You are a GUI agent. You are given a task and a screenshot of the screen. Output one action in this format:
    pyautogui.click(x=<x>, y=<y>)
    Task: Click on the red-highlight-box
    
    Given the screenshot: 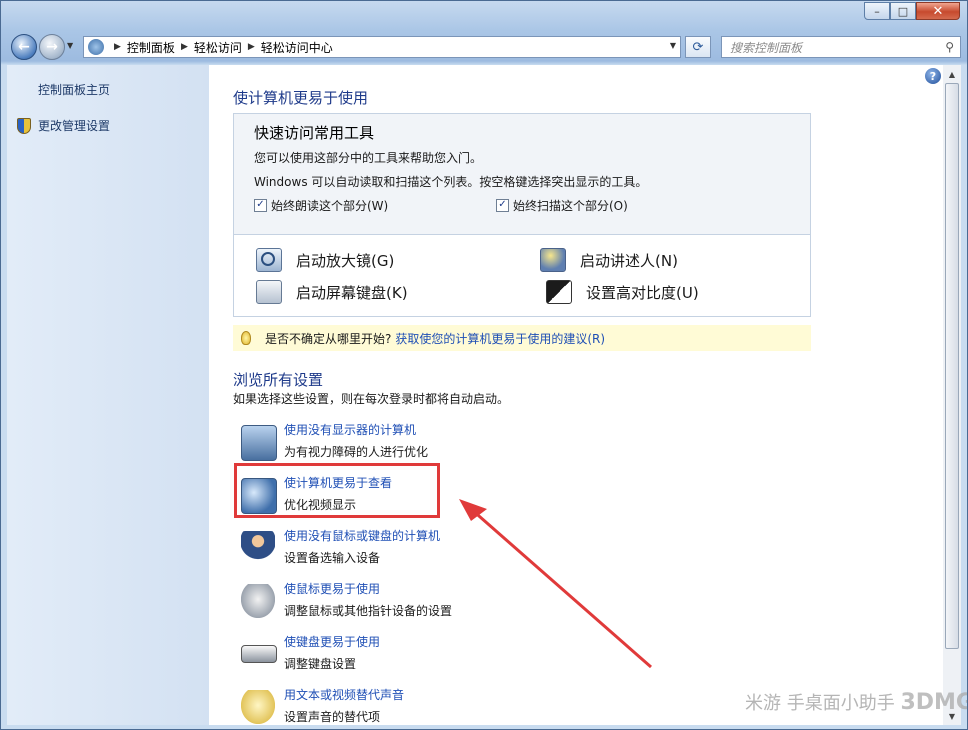 What is the action you would take?
    pyautogui.click(x=337, y=490)
    